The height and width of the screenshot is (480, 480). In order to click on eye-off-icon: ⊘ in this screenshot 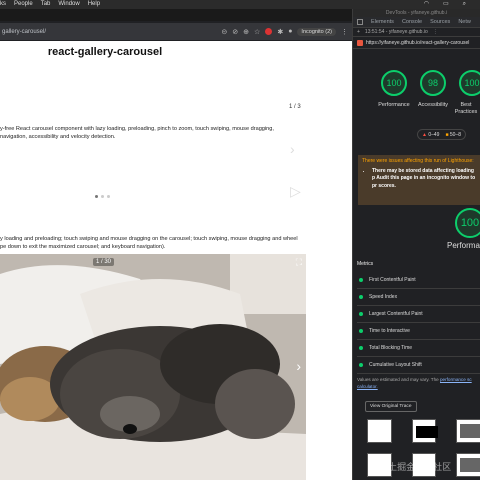, I will do `click(235, 32)`.